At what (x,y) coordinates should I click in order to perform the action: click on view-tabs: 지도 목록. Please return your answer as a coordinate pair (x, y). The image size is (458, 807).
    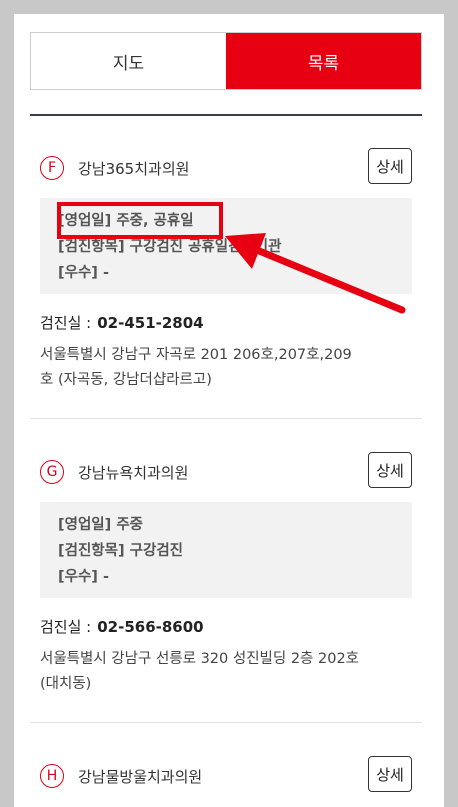
    Looking at the image, I should click on (226, 61).